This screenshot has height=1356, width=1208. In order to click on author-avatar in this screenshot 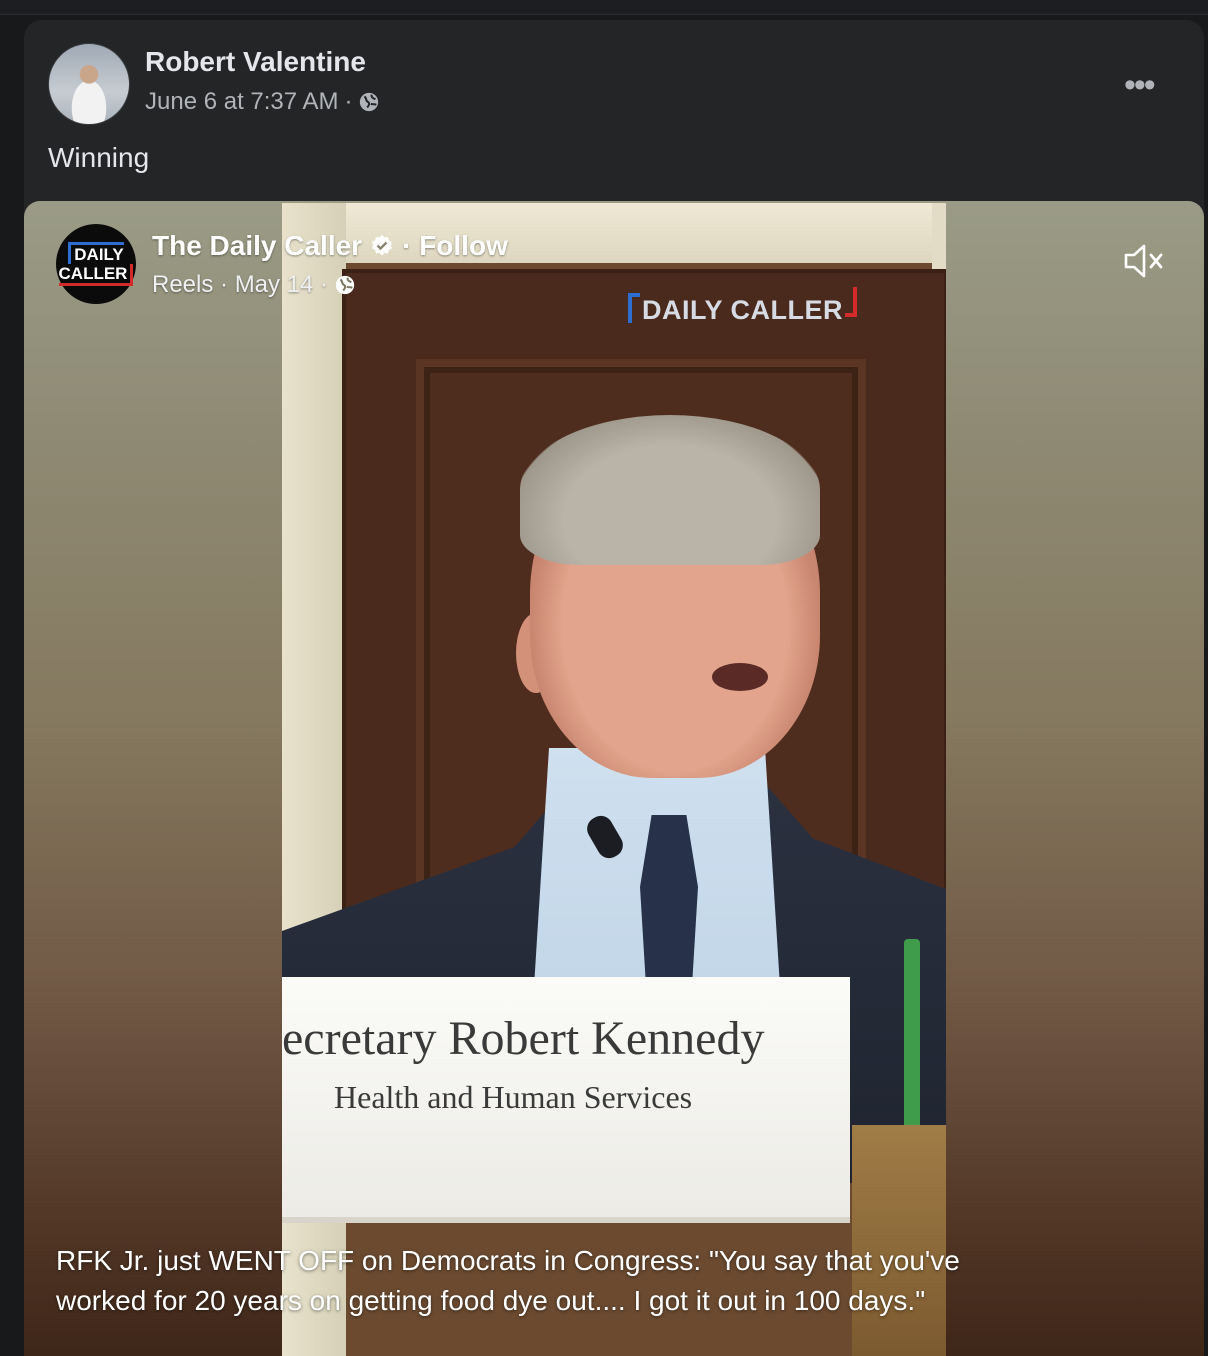, I will do `click(89, 84)`.